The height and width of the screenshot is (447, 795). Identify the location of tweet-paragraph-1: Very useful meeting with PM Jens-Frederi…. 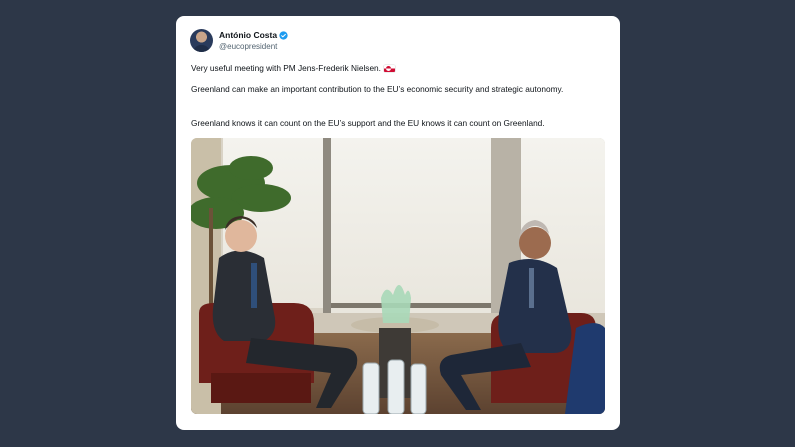
(398, 69).